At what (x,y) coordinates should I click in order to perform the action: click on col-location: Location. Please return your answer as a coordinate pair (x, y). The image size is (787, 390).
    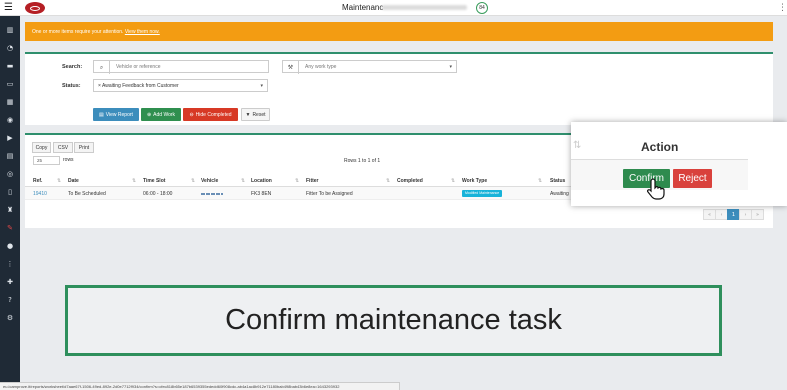
    Looking at the image, I should click on (261, 181).